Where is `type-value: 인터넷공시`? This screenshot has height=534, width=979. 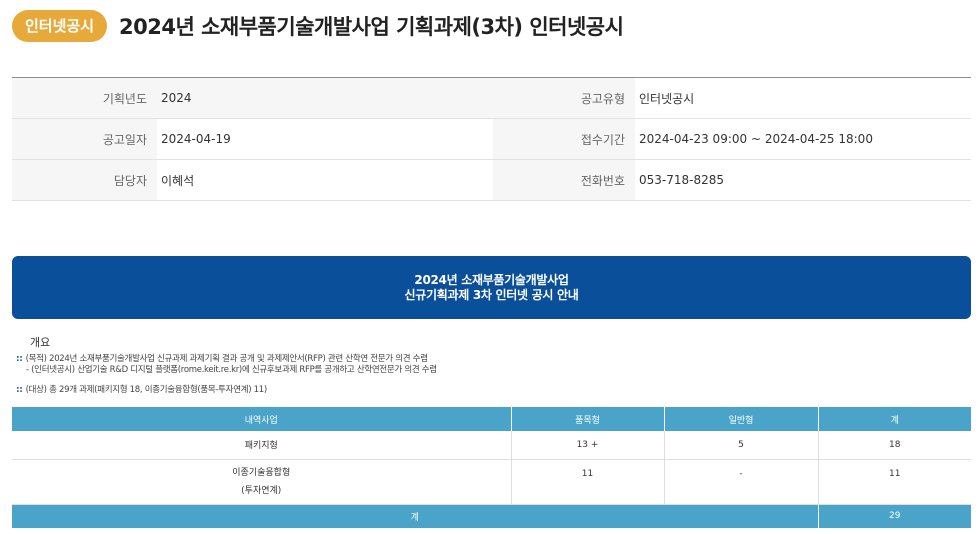 type-value: 인터넷공시 is located at coordinates (803, 98).